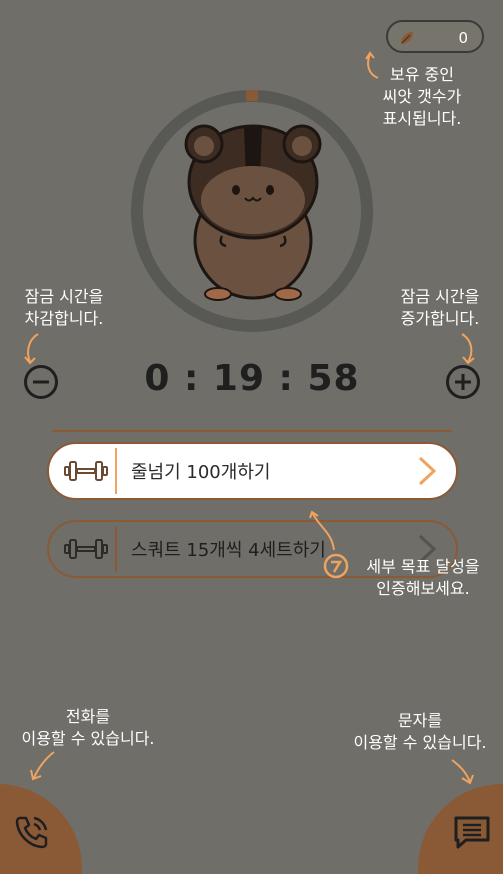  Describe the element at coordinates (31, 832) in the screenshot. I see `phone-icon` at that location.